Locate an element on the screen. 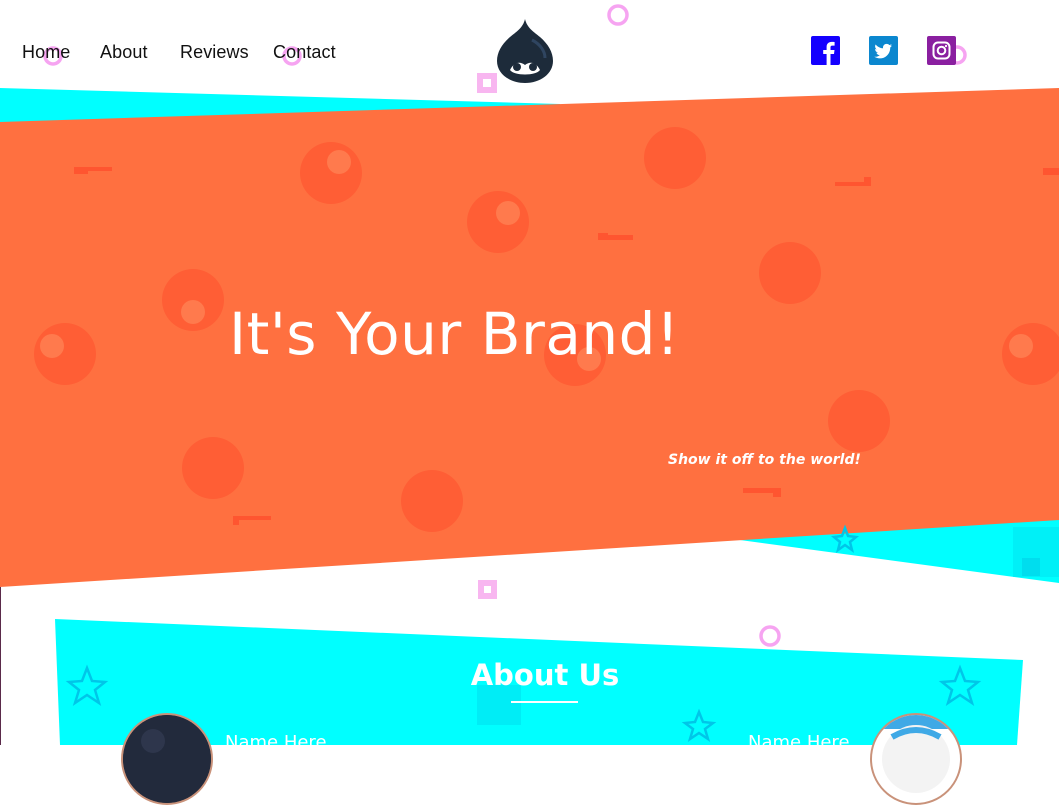 The height and width of the screenshot is (805, 1059). about-title-underline is located at coordinates (544, 702).